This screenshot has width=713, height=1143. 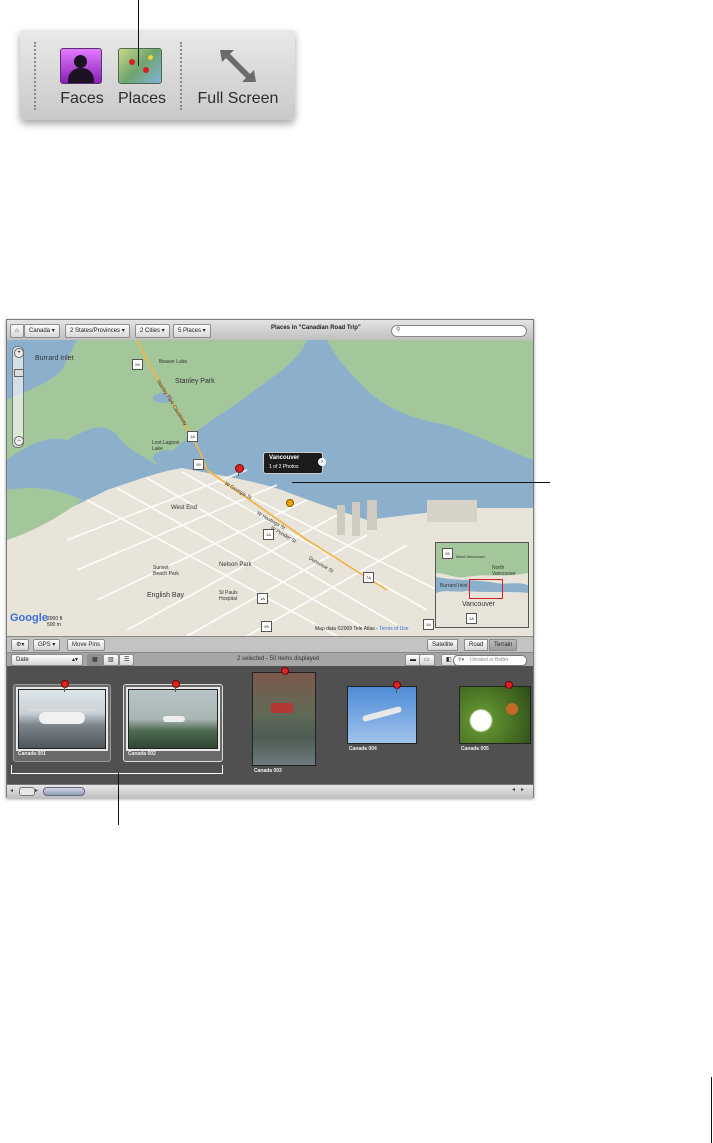 I want to click on photo-tile: Canada 002, so click(x=173, y=723).